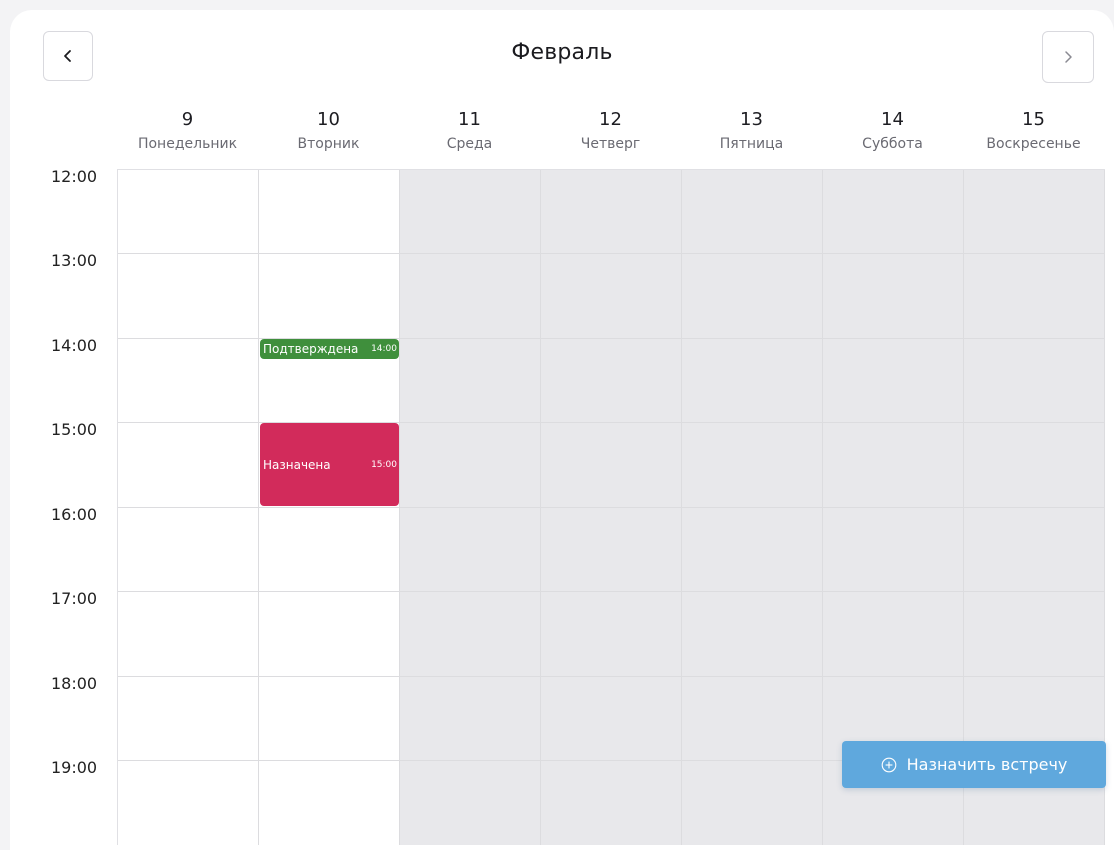 The height and width of the screenshot is (850, 1114). Describe the element at coordinates (562, 52) in the screenshot. I see `month-title: Февраль` at that location.